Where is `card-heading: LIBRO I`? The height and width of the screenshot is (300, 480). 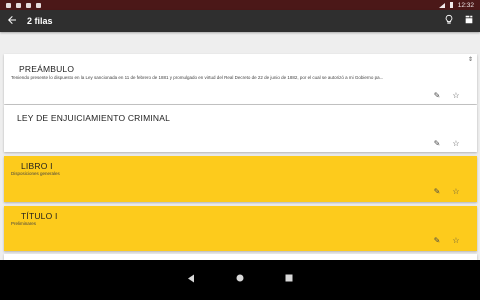
card-heading: LIBRO I is located at coordinates (37, 166).